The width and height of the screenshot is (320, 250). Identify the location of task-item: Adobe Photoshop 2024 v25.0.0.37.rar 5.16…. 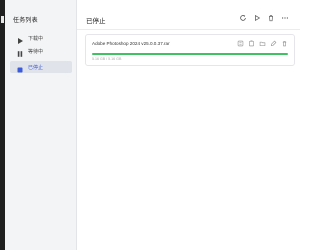
(190, 50).